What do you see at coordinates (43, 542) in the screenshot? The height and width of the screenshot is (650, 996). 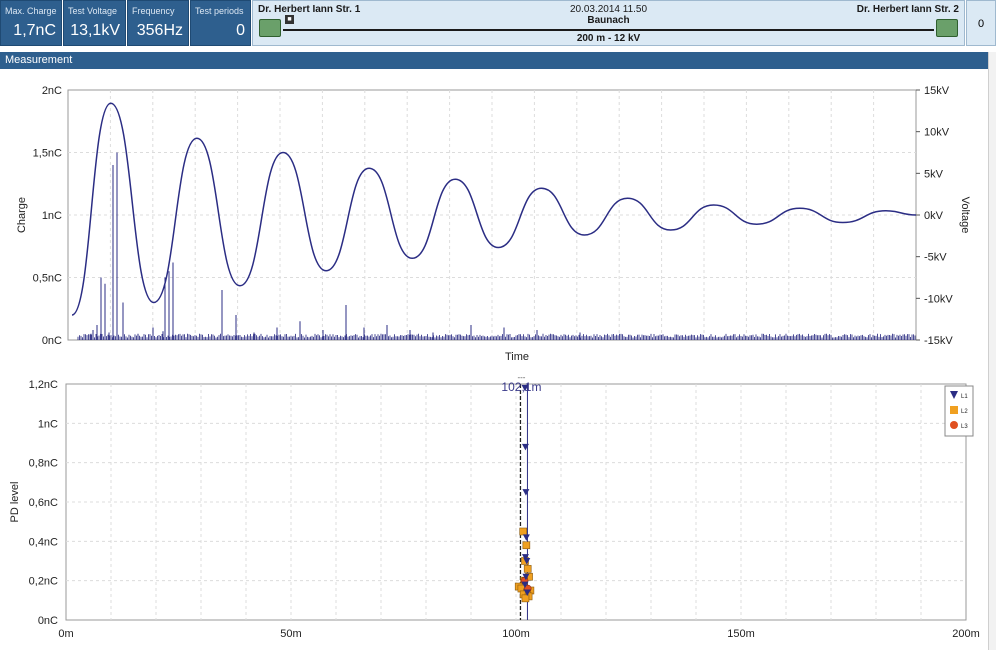 I see `y-tick-label: 0,4nC` at bounding box center [43, 542].